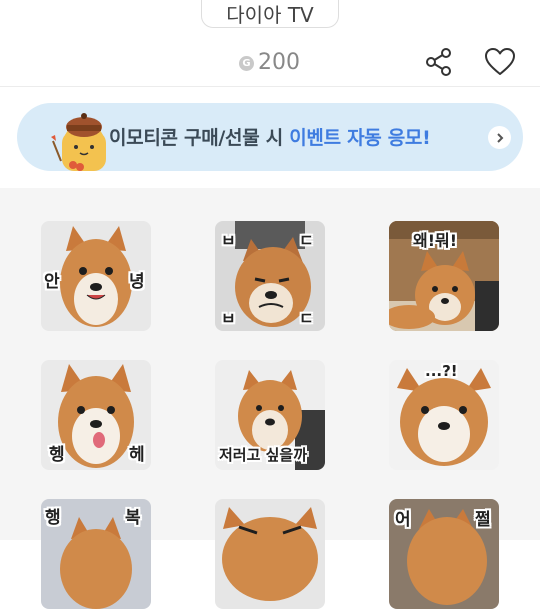 The width and height of the screenshot is (540, 609). I want to click on heart-outline-icon, so click(500, 61).